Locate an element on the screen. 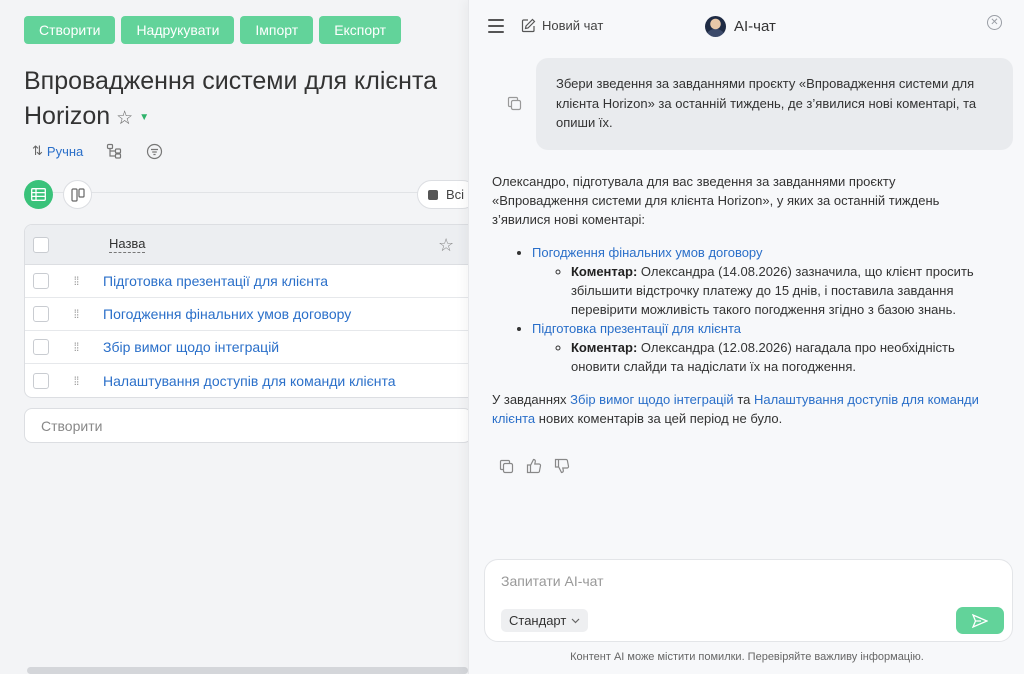 This screenshot has height=674, width=1024. sort-arrows-icon: ⇅ is located at coordinates (37, 150).